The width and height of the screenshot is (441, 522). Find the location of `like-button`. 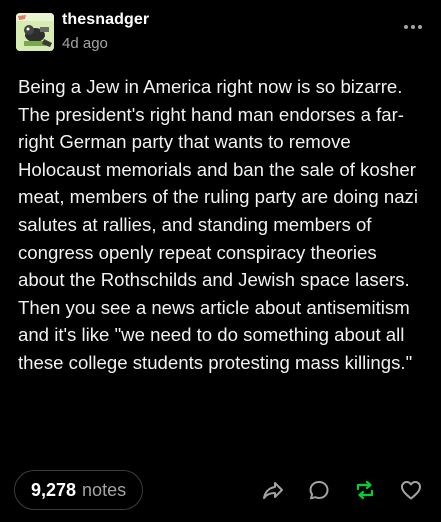

like-button is located at coordinates (411, 490).